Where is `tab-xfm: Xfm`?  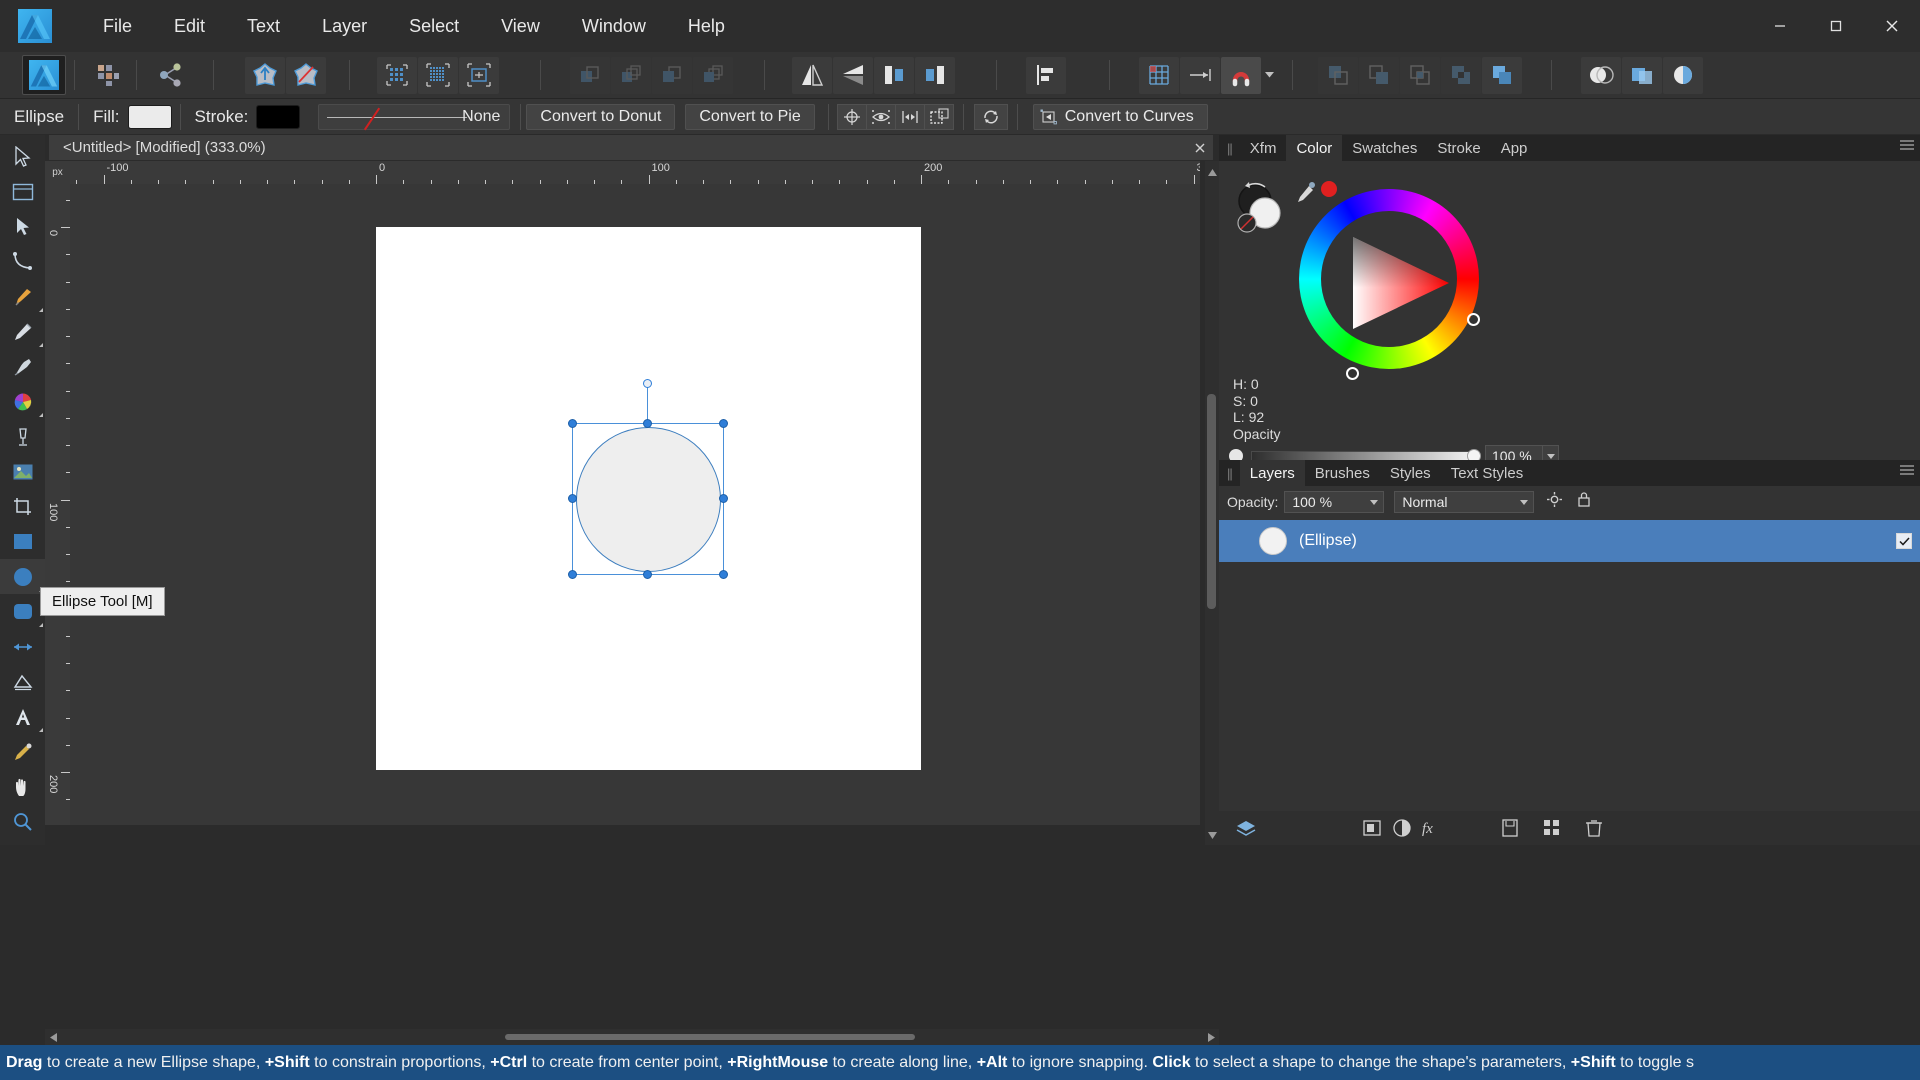 tab-xfm: Xfm is located at coordinates (1263, 148).